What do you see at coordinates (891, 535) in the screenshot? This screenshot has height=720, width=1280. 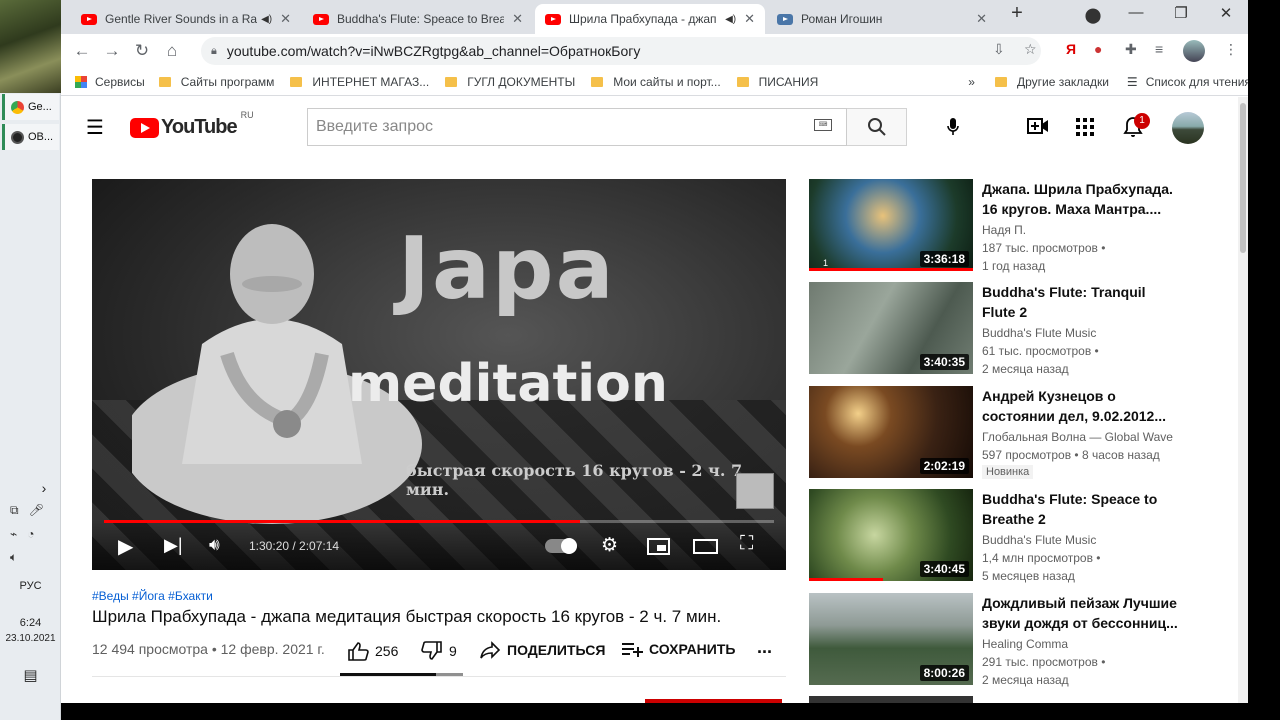 I see `video-thumbnail: 3:40:45` at bounding box center [891, 535].